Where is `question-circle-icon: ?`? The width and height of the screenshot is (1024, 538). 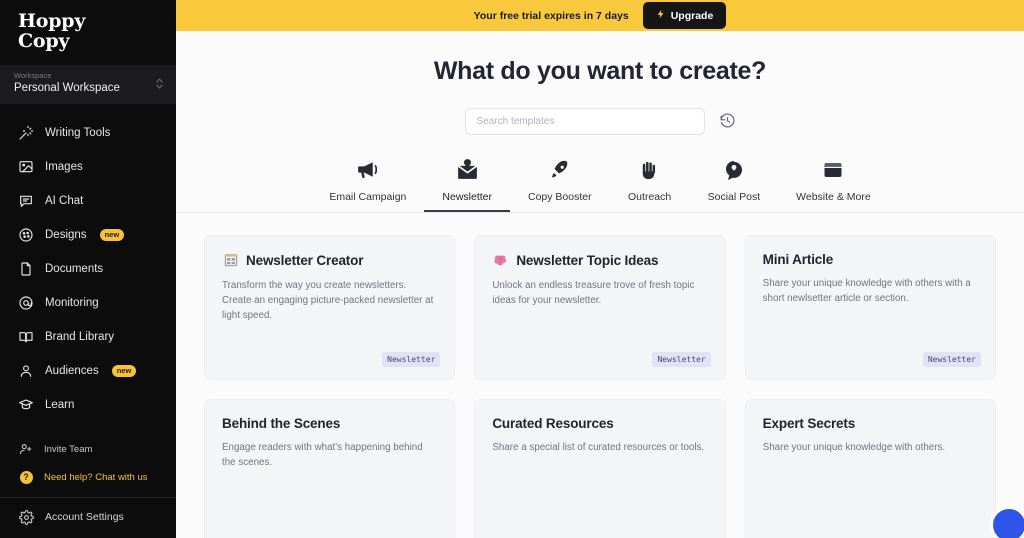 question-circle-icon: ? is located at coordinates (26, 477).